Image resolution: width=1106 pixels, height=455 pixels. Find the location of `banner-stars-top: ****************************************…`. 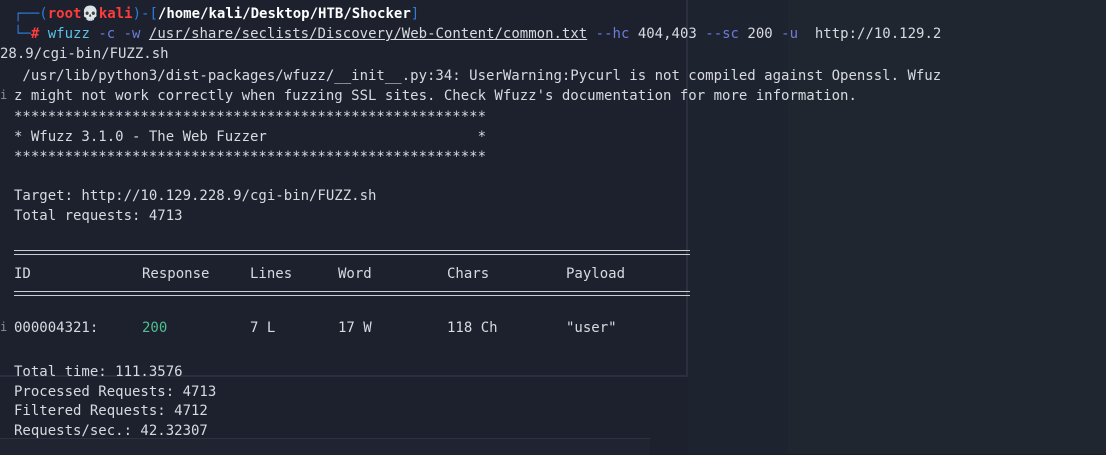

banner-stars-top: ****************************************… is located at coordinates (250, 117).